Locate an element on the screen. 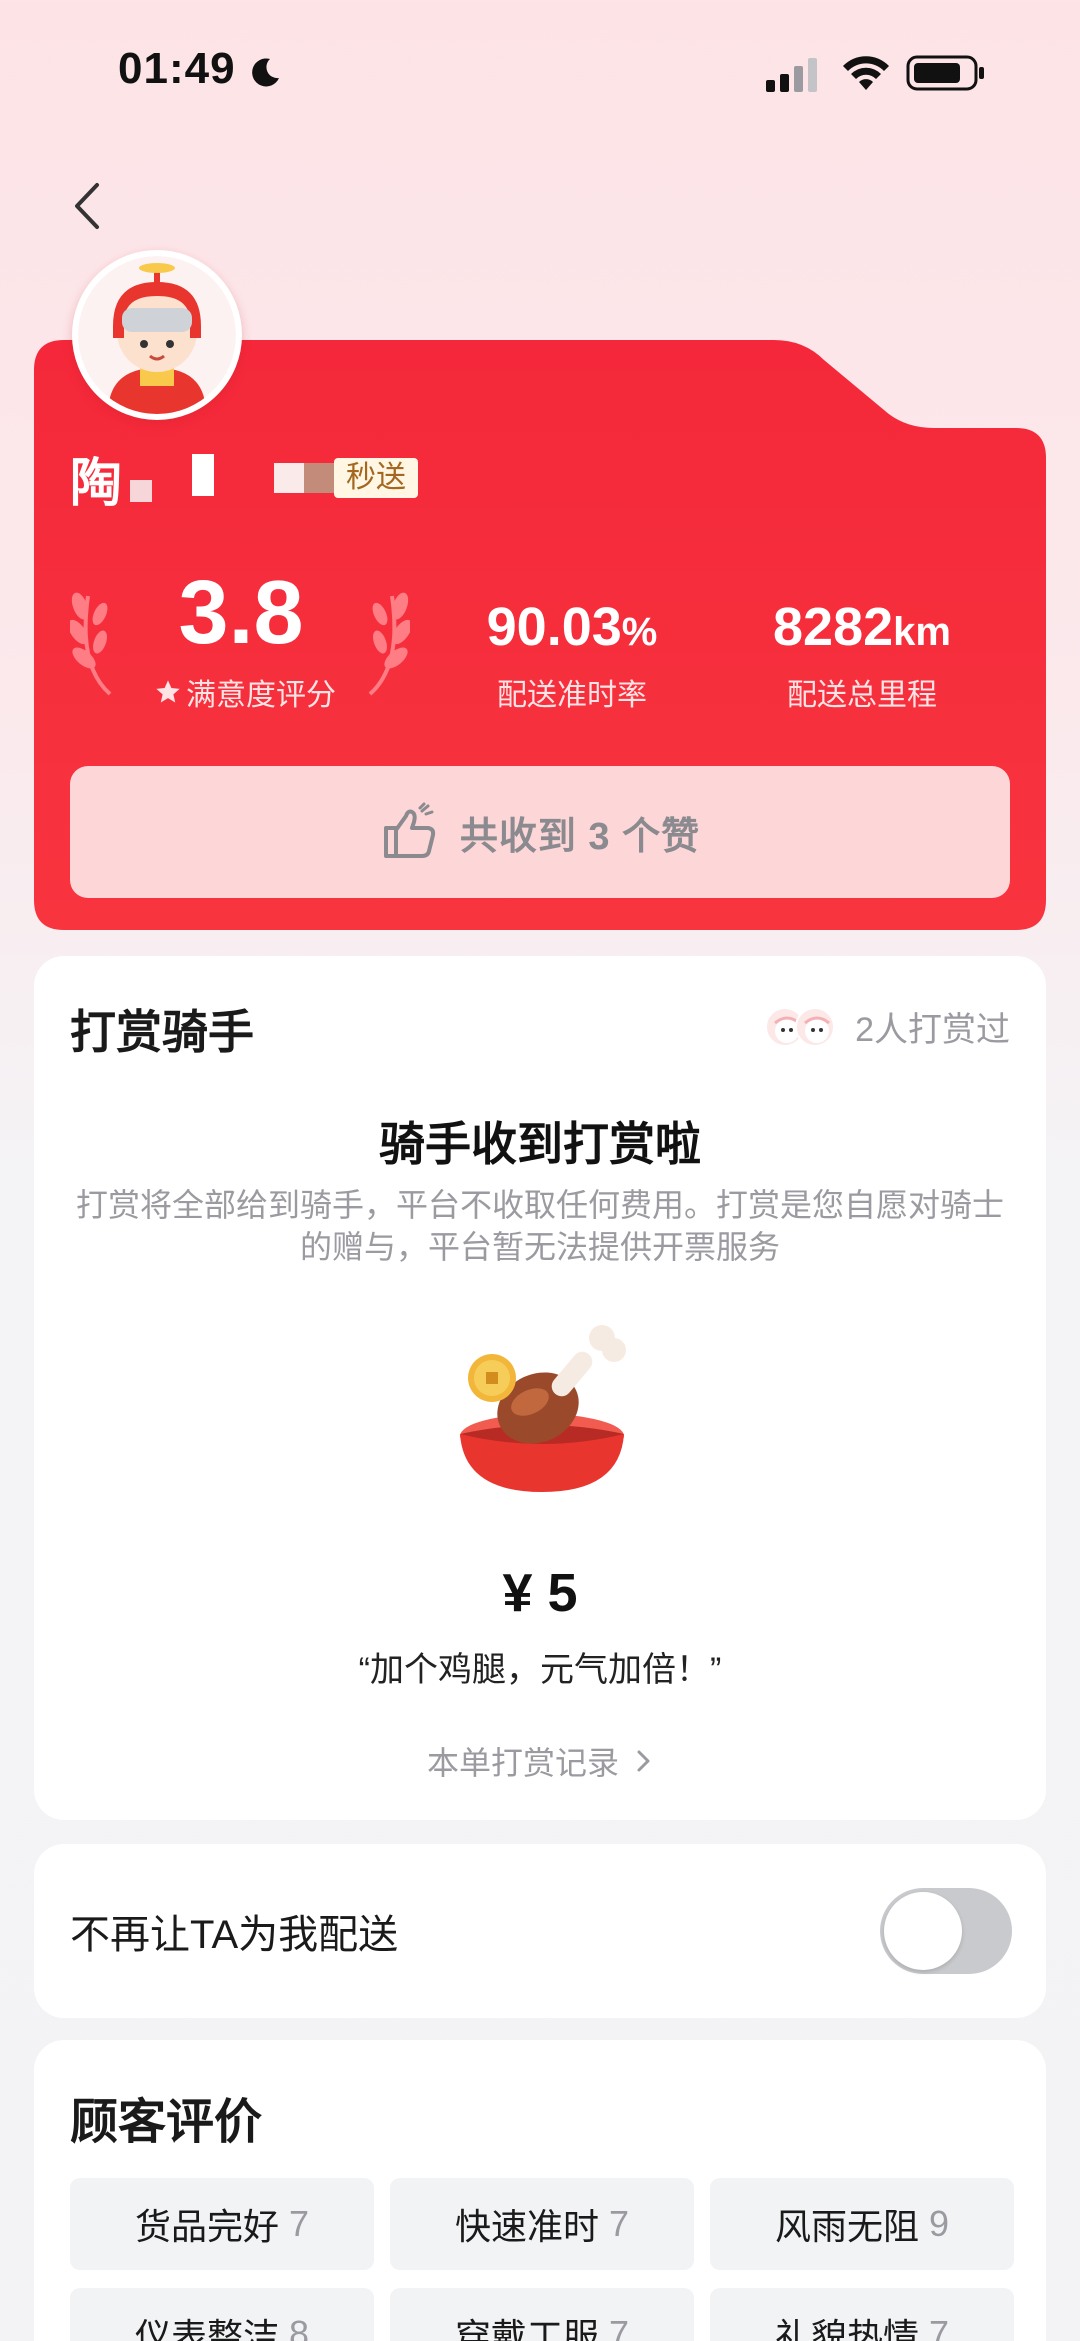 The height and width of the screenshot is (2341, 1080). review-tags: 货品完好 7 快速准时 7 风雨无阻 9 仪表整洁 8 穿戴工服 7 礼貌热情 7 is located at coordinates (545, 2259).